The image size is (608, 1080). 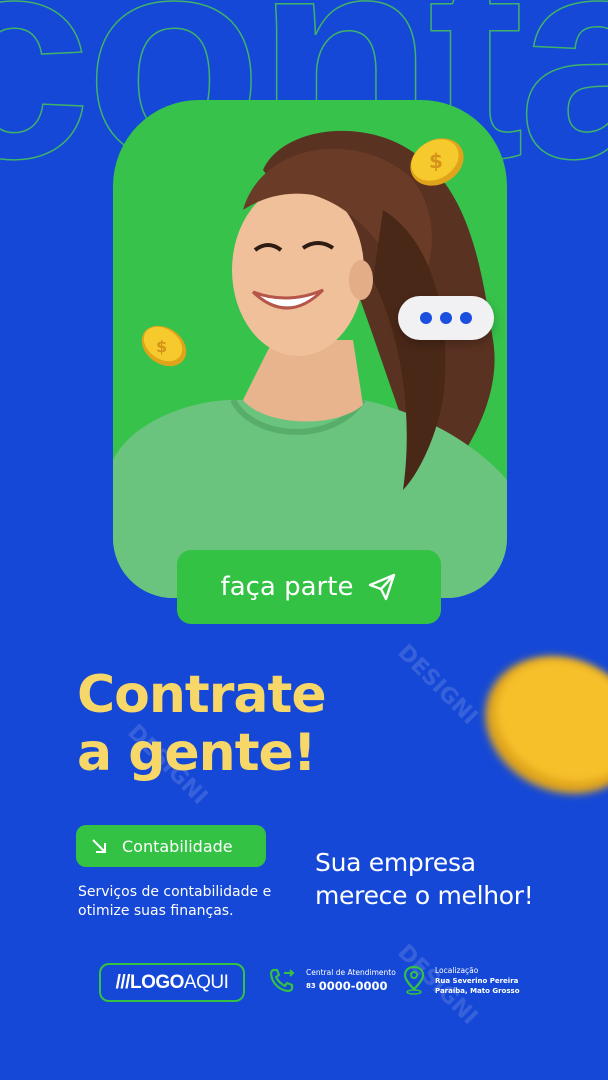 What do you see at coordinates (382, 587) in the screenshot?
I see `paper-plane-icon` at bounding box center [382, 587].